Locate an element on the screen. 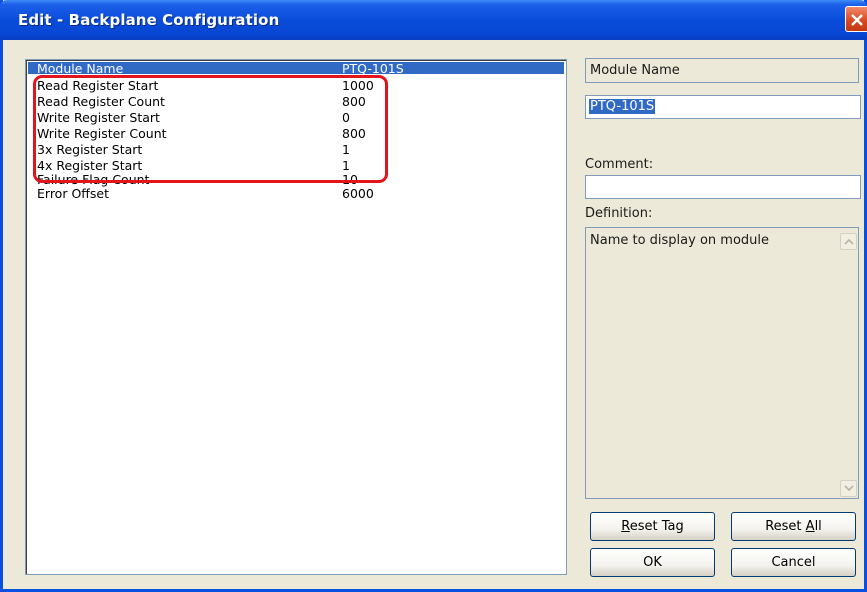  selected-field-name: Module Name is located at coordinates (722, 70).